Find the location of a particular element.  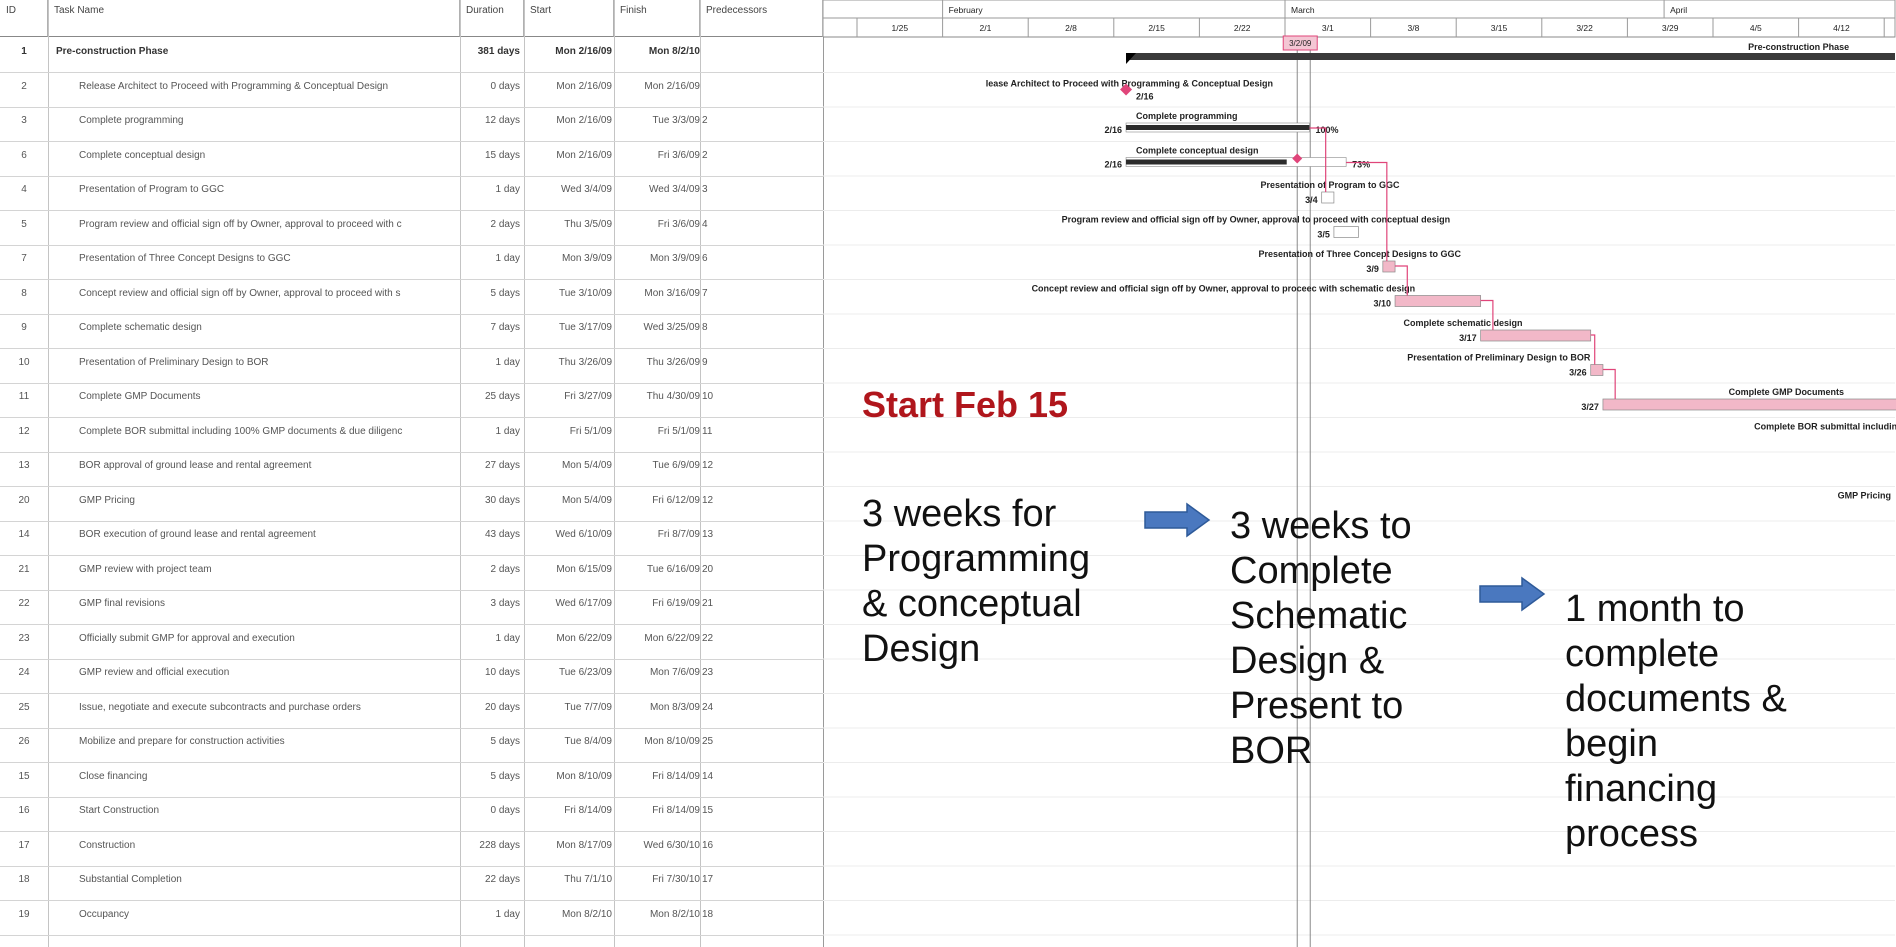

task-duration: 0 days is located at coordinates (505, 810).